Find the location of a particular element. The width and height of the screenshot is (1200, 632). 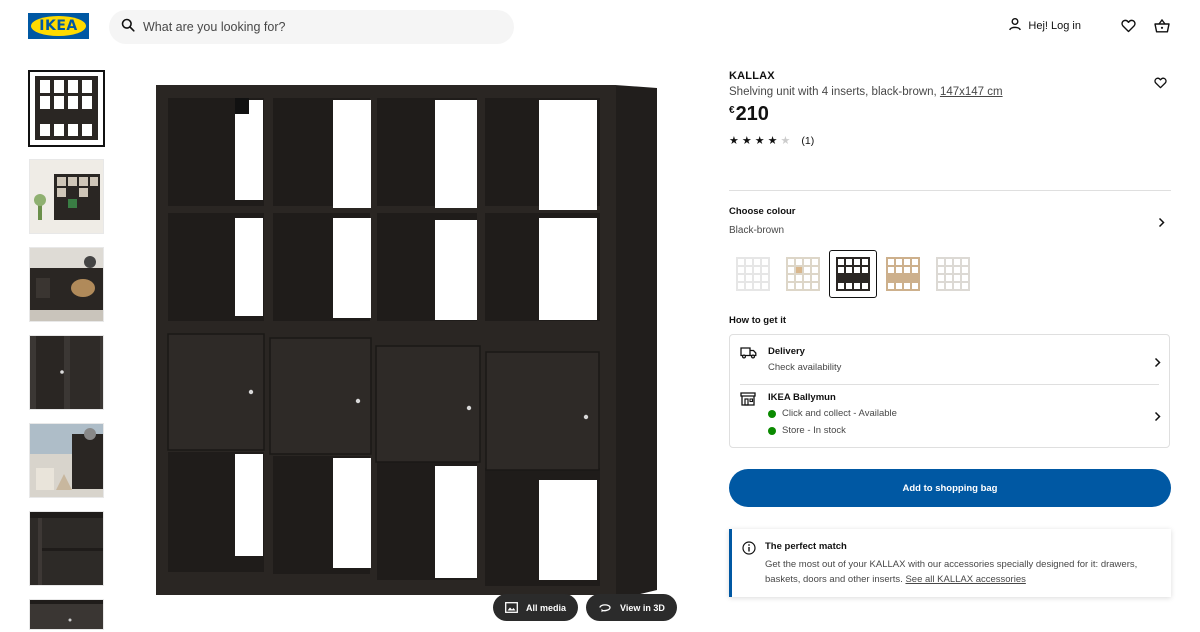

login-link: Hej! Log in is located at coordinates (1044, 25).